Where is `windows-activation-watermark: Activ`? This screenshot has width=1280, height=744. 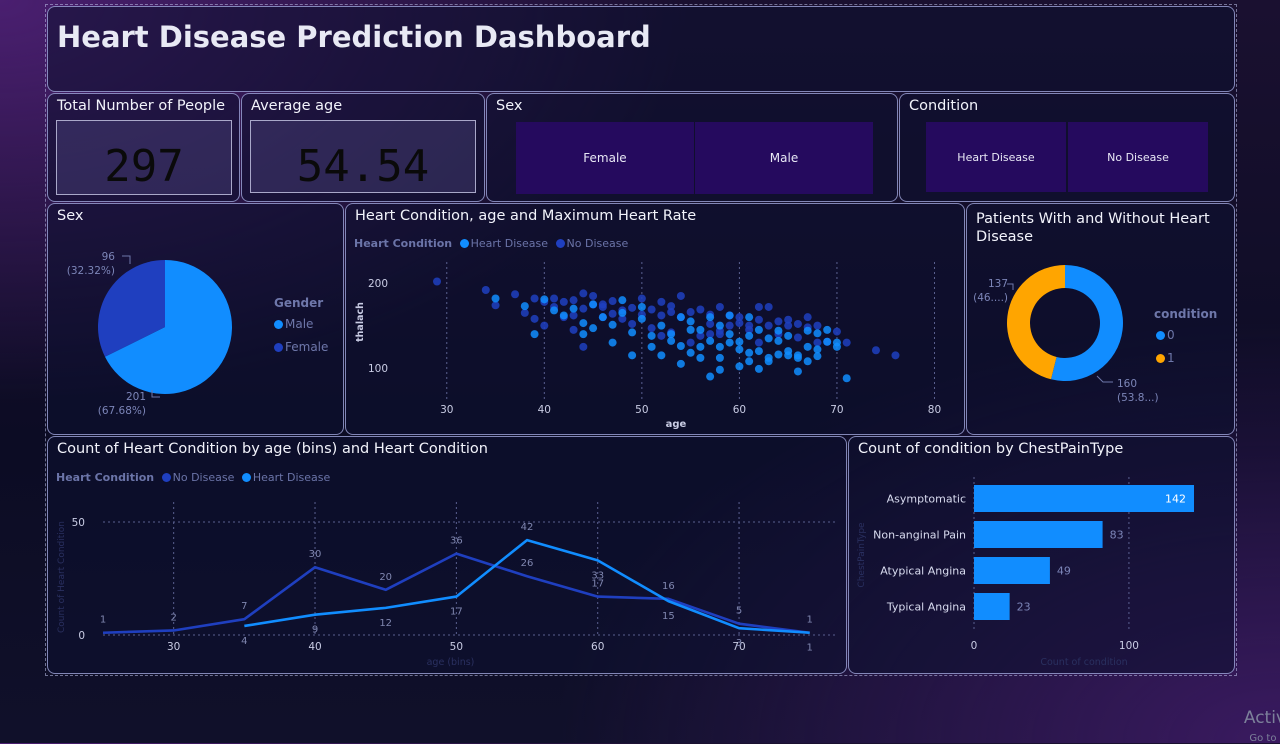 windows-activation-watermark: Activ is located at coordinates (1261, 718).